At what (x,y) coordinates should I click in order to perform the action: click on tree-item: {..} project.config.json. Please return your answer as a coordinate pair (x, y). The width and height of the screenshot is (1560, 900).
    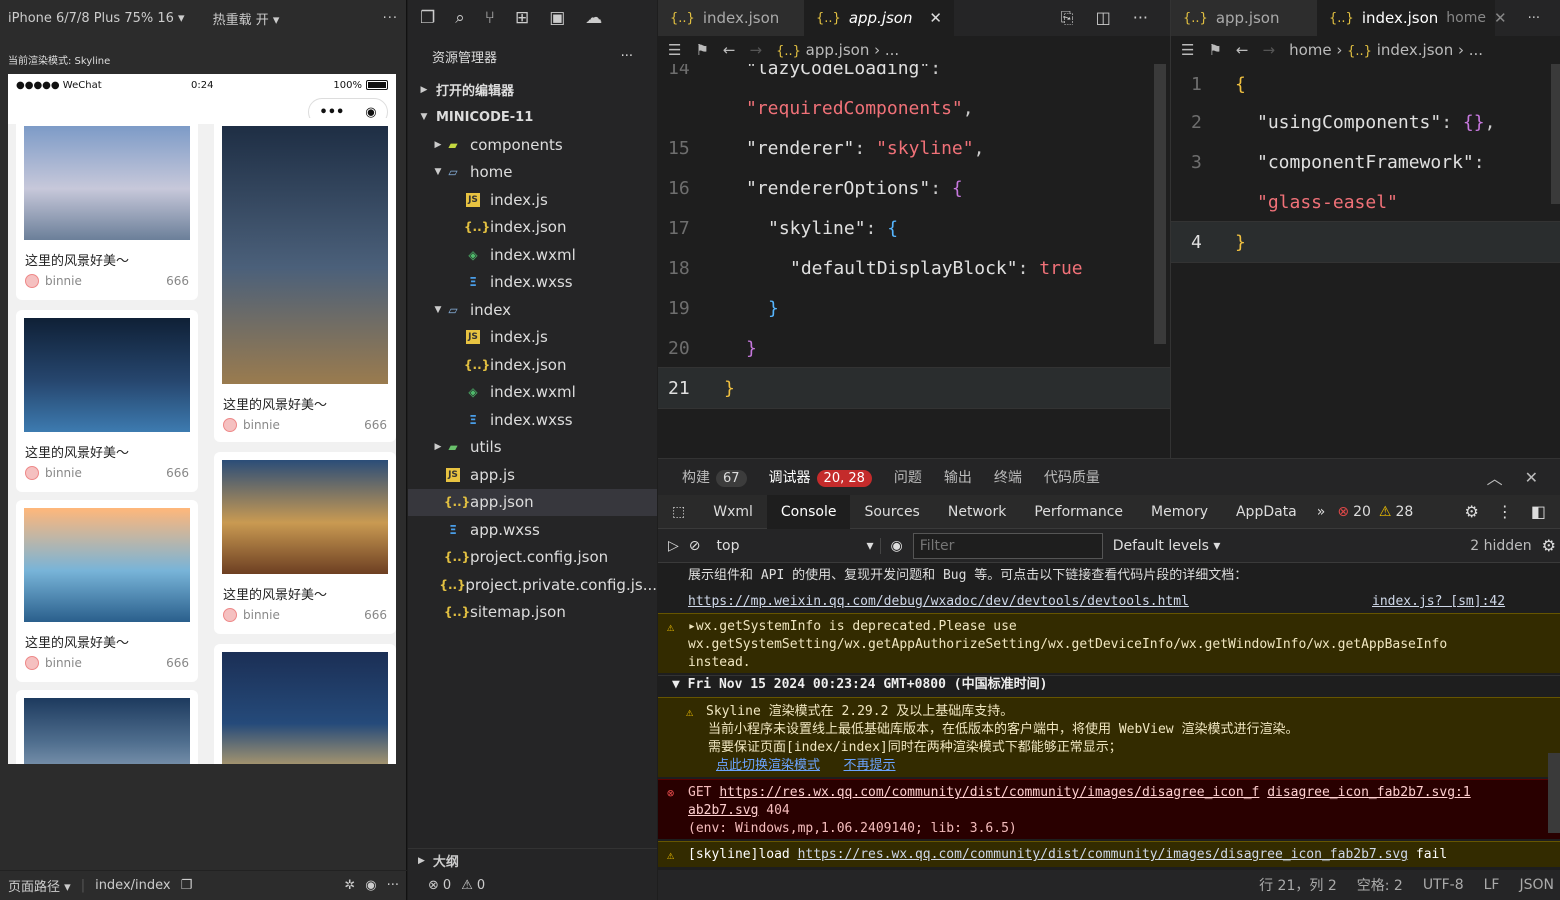
    Looking at the image, I should click on (532, 558).